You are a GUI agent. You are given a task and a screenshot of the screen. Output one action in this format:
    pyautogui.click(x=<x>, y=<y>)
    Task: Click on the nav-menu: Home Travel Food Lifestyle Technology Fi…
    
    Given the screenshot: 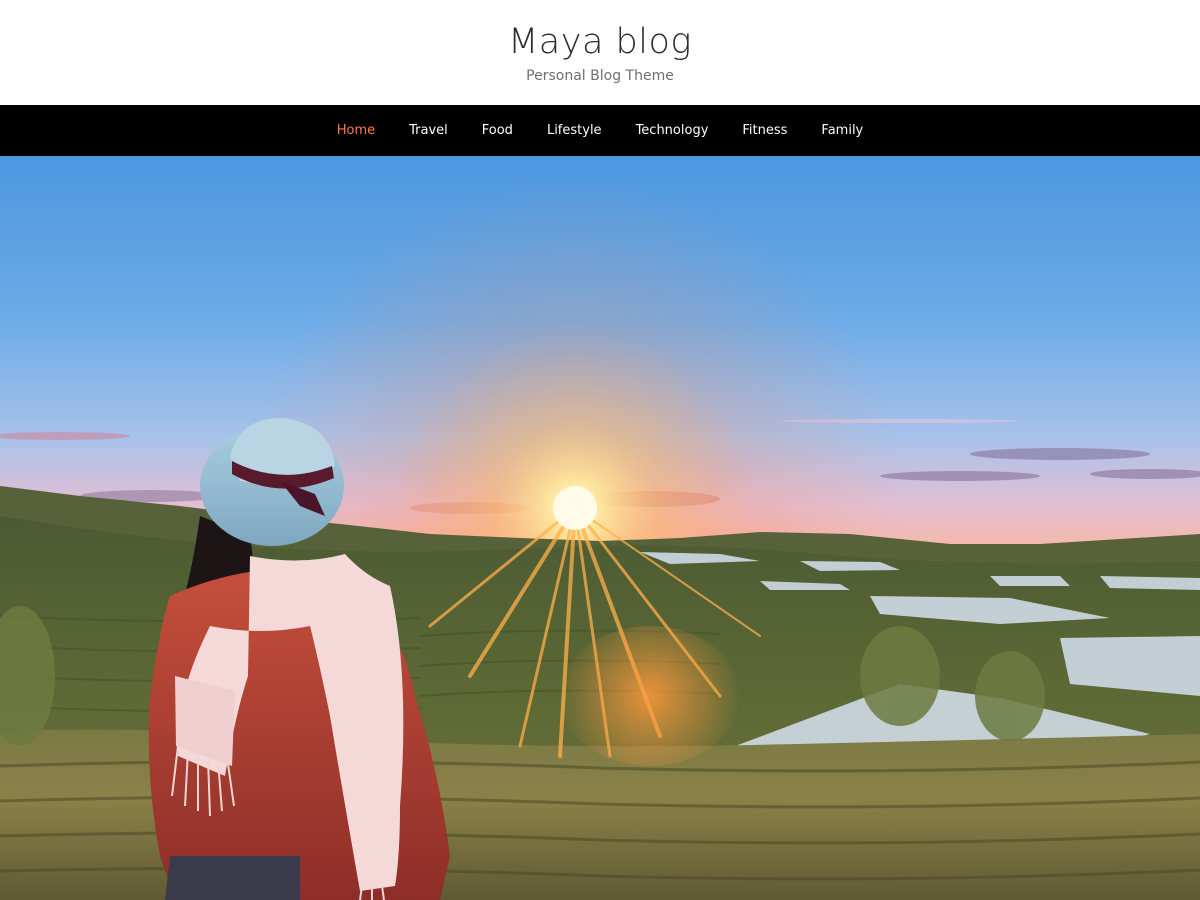 What is the action you would take?
    pyautogui.click(x=600, y=130)
    